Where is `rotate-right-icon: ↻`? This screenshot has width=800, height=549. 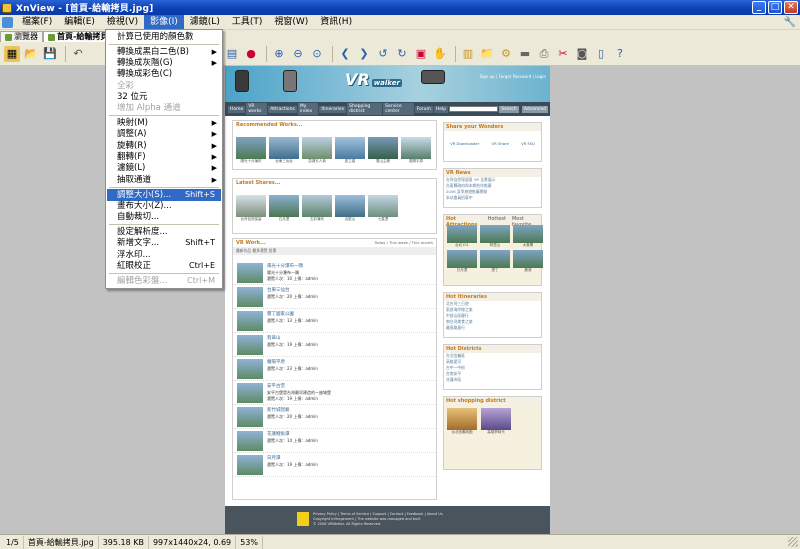
rotate-right-icon: ↻ is located at coordinates (402, 54).